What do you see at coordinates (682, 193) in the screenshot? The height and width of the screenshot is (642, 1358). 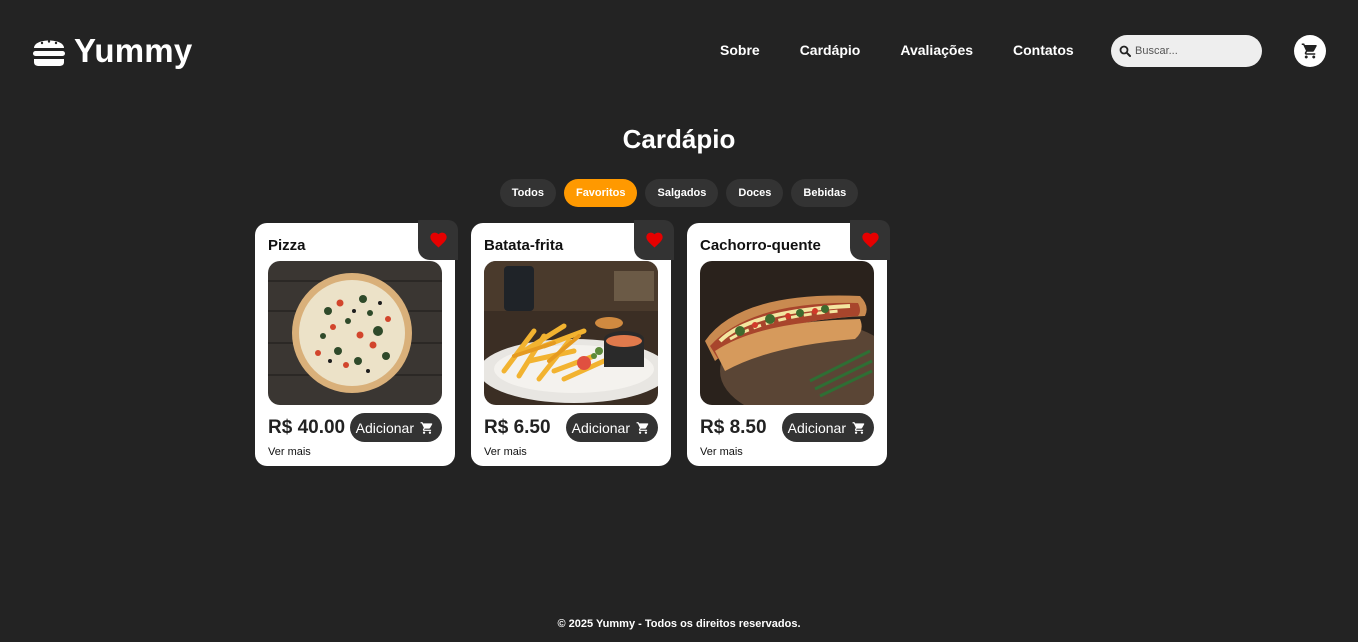 I see `filter-salgados: Salgados` at bounding box center [682, 193].